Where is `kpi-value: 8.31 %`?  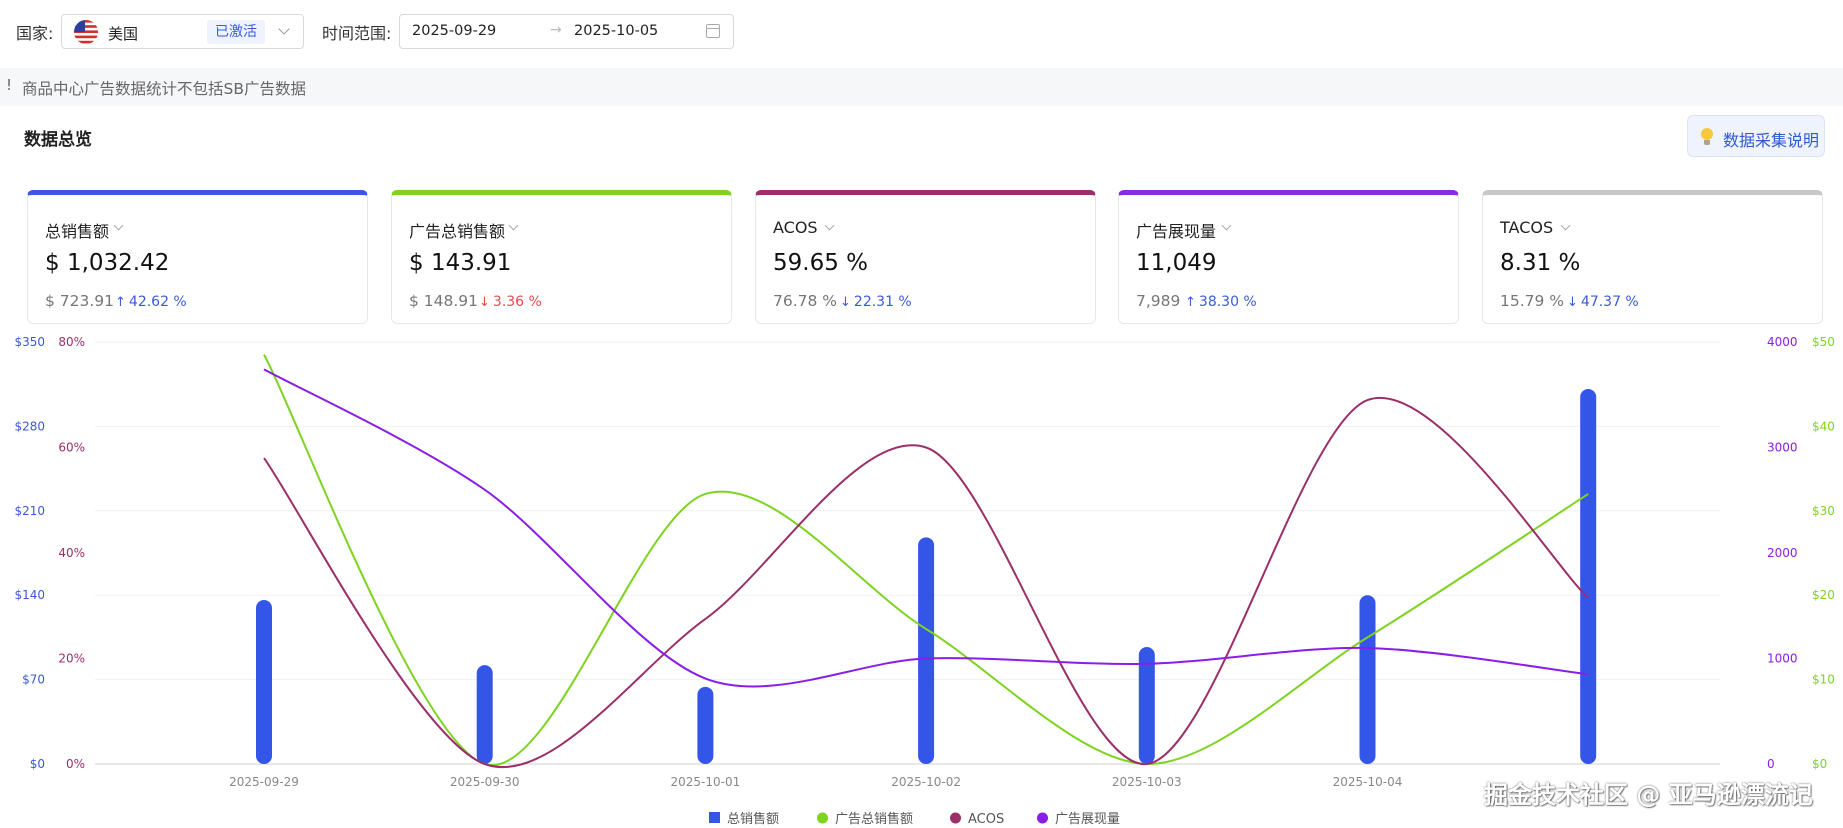 kpi-value: 8.31 % is located at coordinates (1540, 263).